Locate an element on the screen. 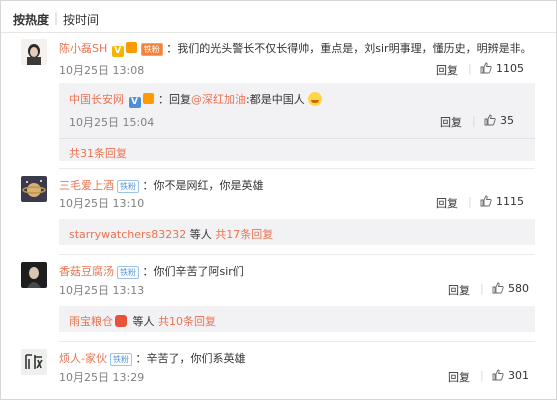 The width and height of the screenshot is (557, 400). like-count: 35 is located at coordinates (507, 120).